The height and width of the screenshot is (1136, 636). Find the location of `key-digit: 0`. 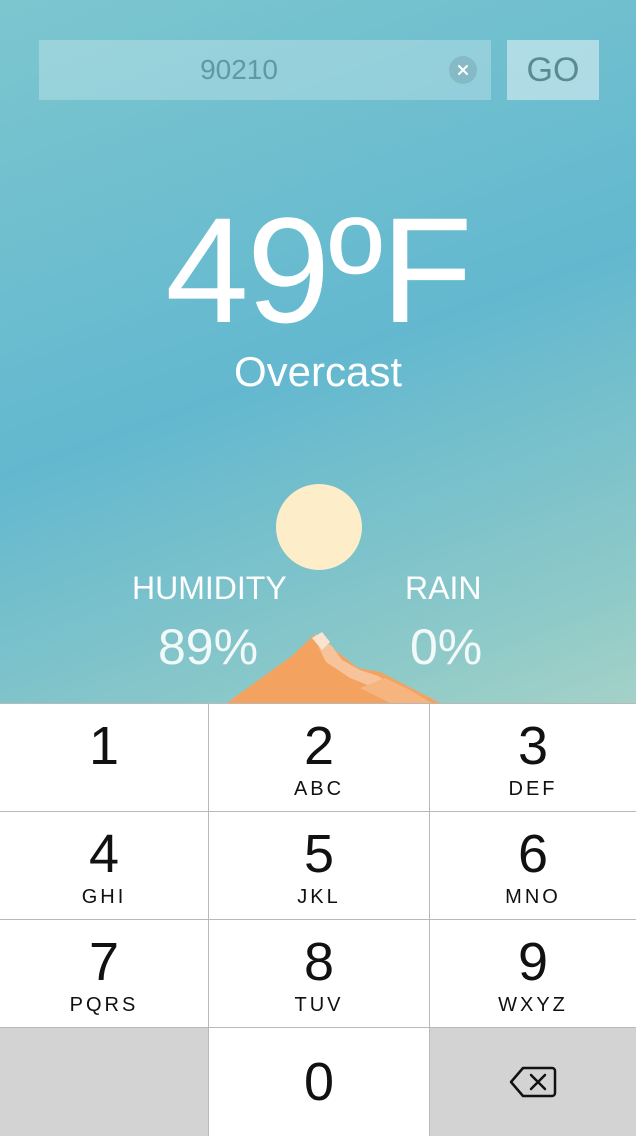

key-digit: 0 is located at coordinates (319, 1082).